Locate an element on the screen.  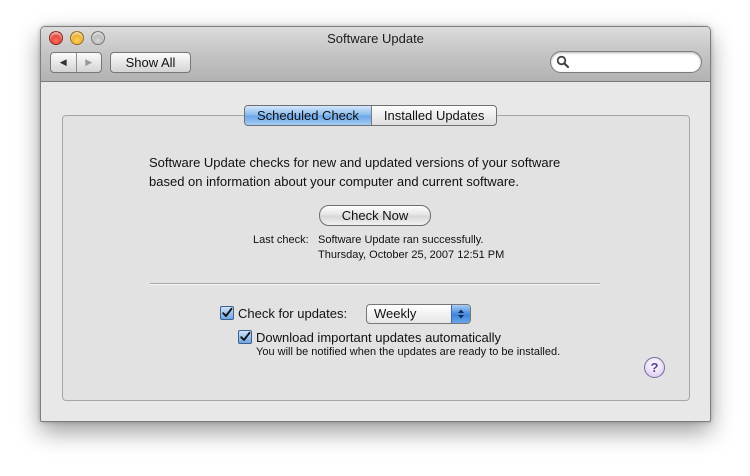
window-title: Software Update is located at coordinates (375, 38).